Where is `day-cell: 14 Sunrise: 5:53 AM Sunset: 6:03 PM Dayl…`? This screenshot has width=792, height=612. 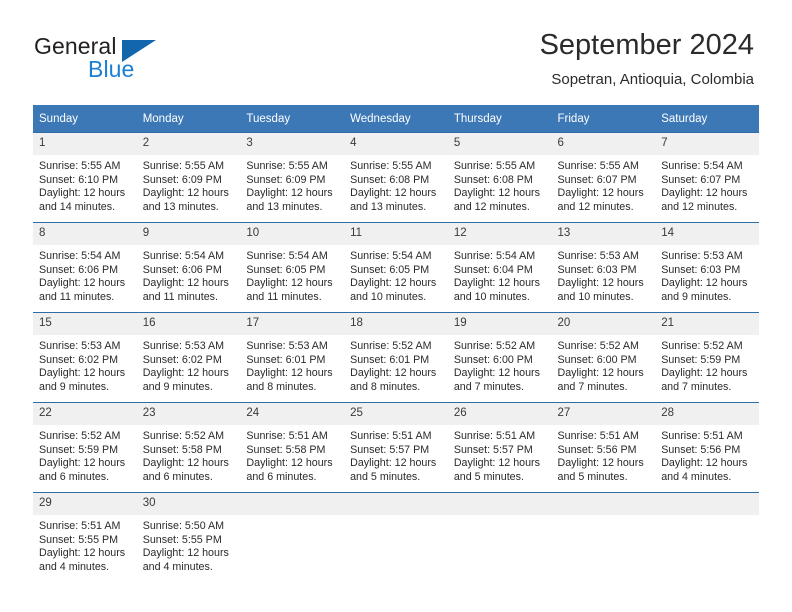
day-cell: 14 Sunrise: 5:53 AM Sunset: 6:03 PM Dayl… is located at coordinates (707, 267).